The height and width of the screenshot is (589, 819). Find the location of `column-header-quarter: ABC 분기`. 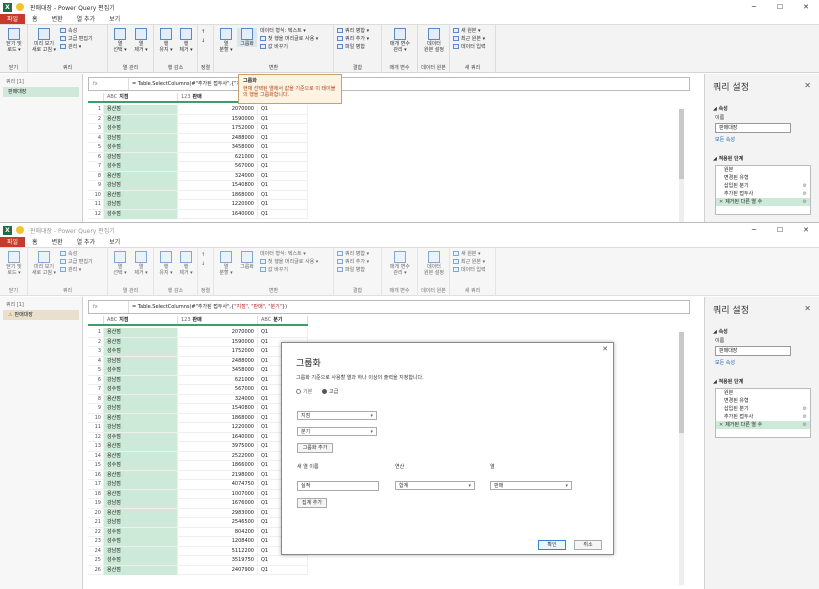

column-header-quarter: ABC 분기 is located at coordinates (283, 320).